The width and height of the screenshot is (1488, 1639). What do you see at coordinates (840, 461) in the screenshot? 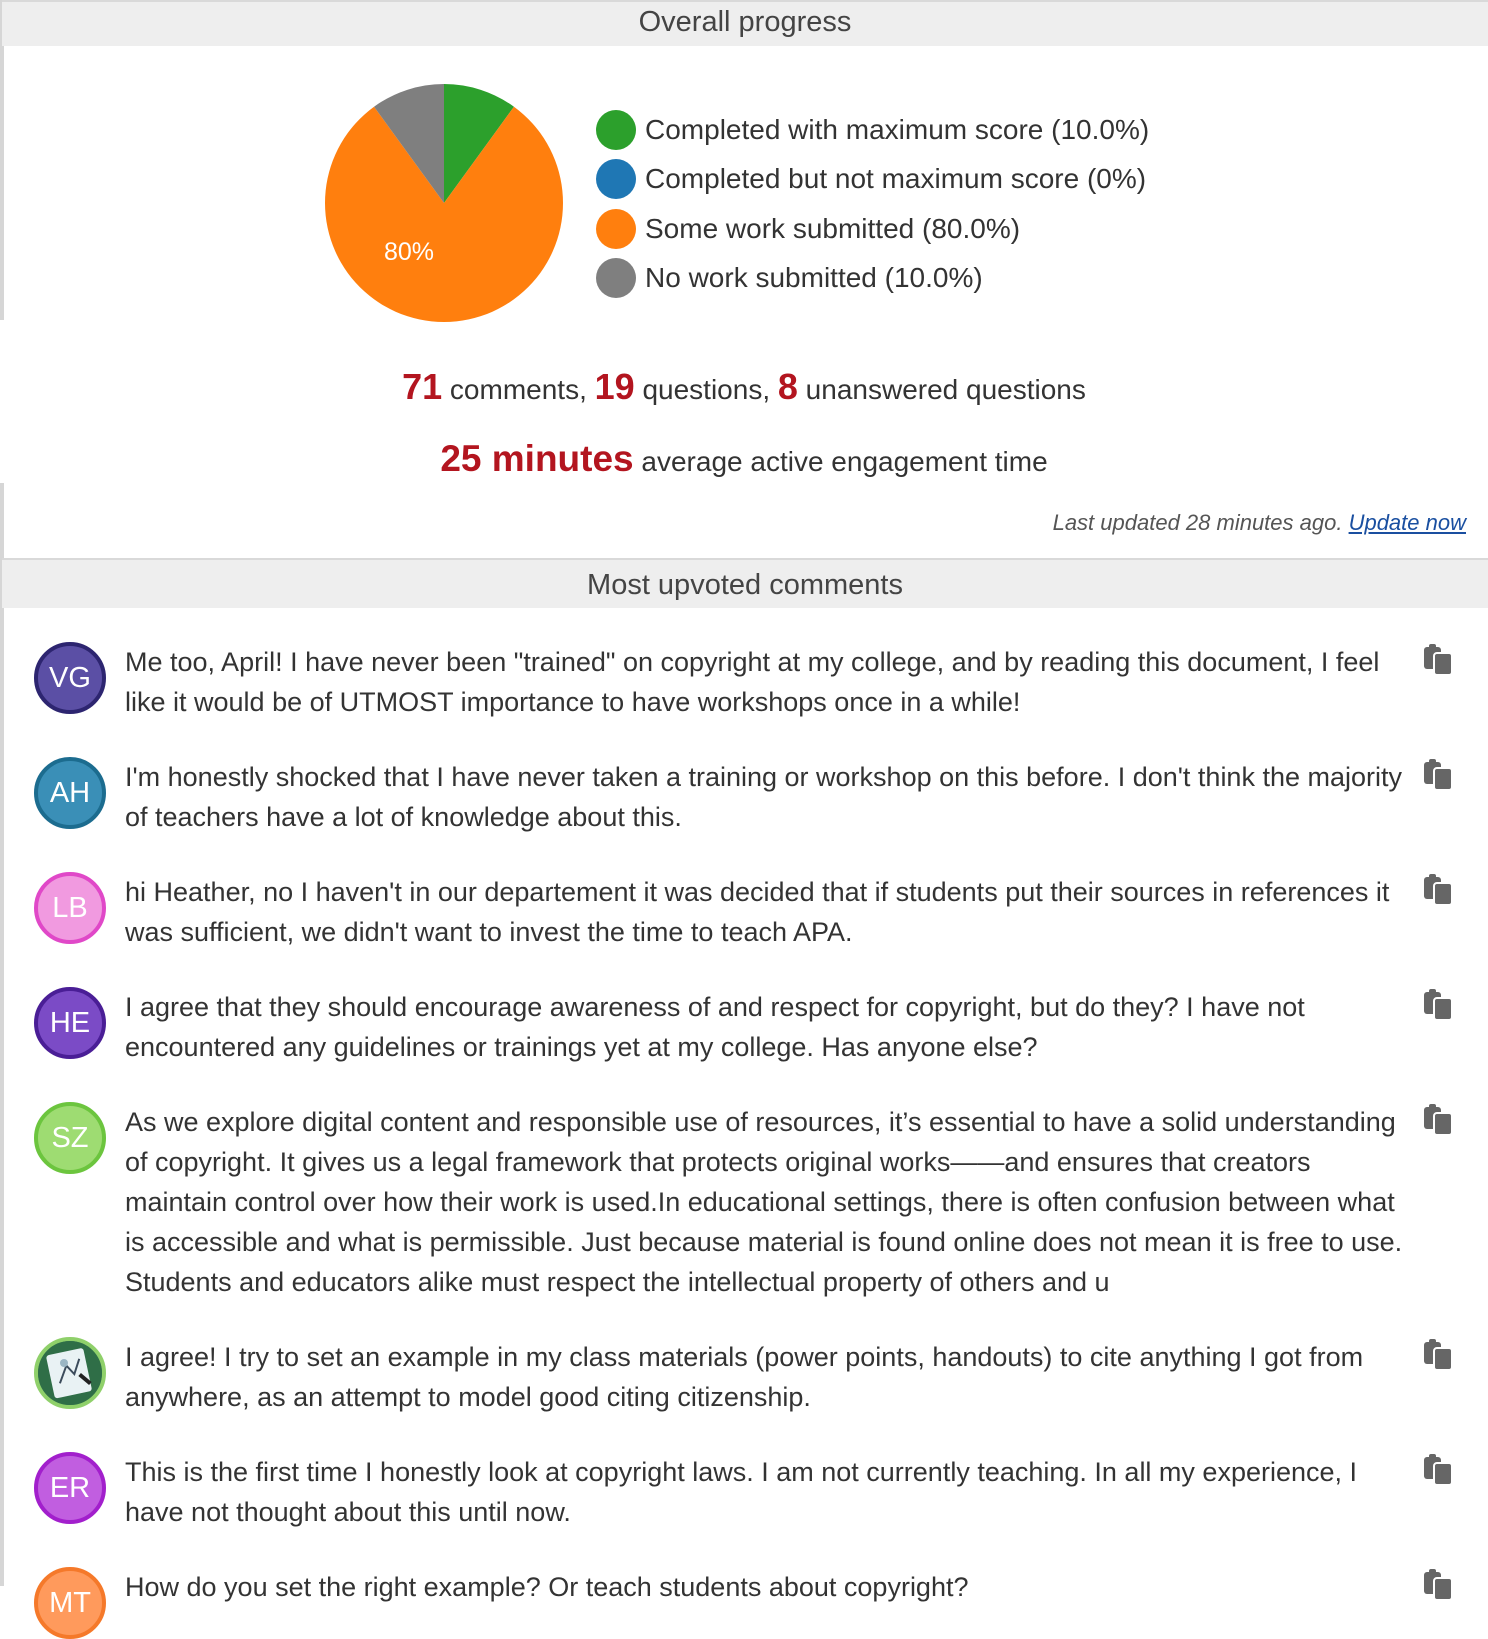
I see `engagement-label: average active engagement time` at bounding box center [840, 461].